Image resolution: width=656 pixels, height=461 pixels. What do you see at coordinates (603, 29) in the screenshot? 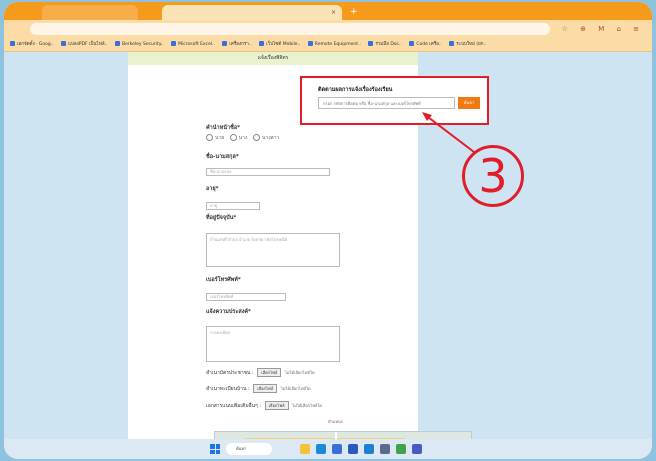
I see `toolbar-icons: ☆ ⊕ M ⌂ ≡` at bounding box center [603, 29].